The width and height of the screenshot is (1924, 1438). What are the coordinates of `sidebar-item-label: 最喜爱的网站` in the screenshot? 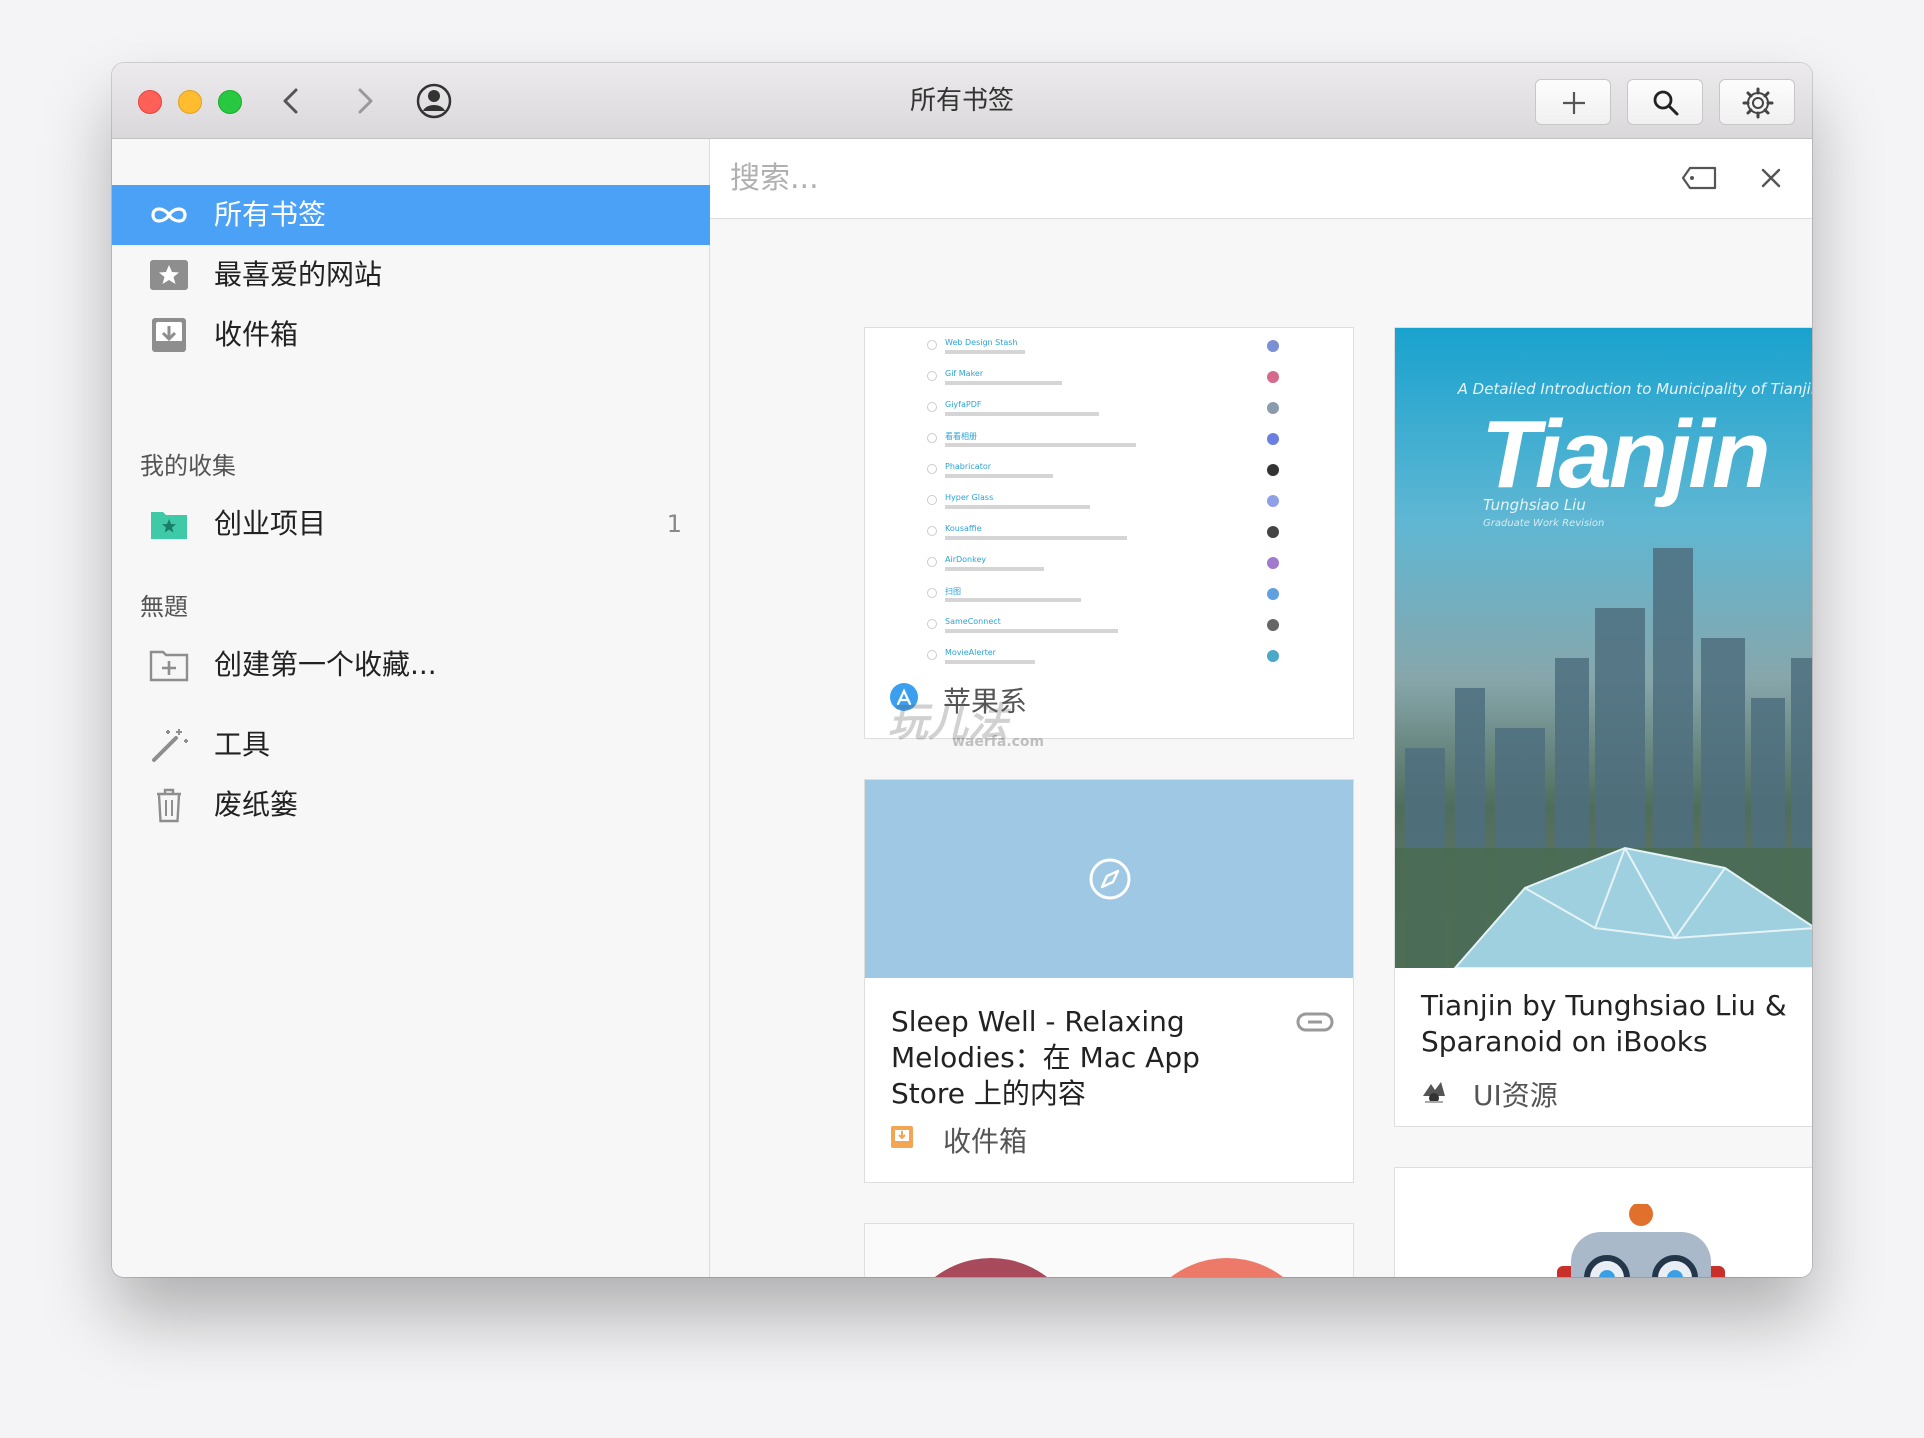 It's located at (298, 274).